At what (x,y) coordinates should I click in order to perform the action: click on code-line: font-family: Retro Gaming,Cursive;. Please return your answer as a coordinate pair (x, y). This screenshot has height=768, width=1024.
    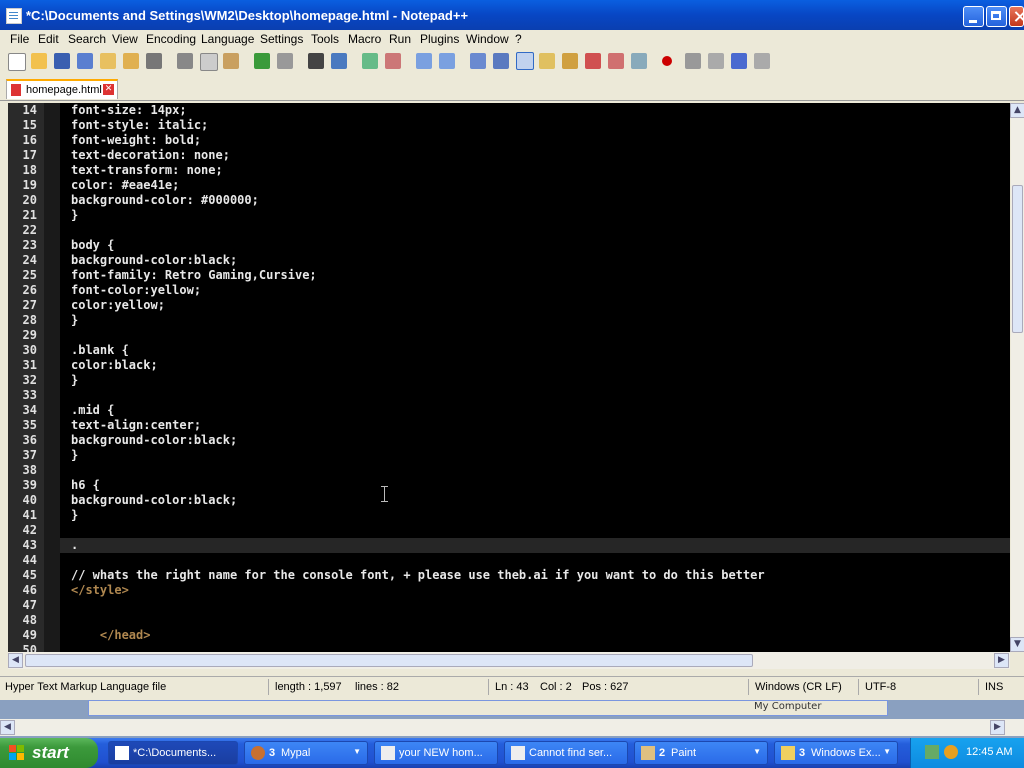
    Looking at the image, I should click on (194, 275).